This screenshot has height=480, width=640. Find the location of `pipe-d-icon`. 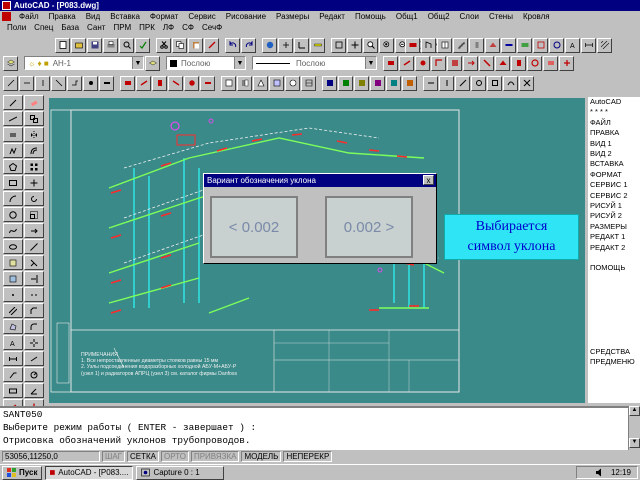

pipe-d-icon is located at coordinates (58, 83).